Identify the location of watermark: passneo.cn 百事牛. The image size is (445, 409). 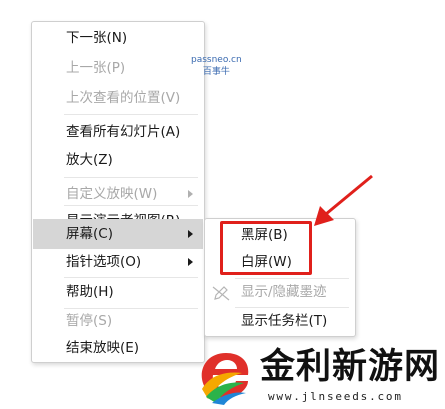
(216, 66).